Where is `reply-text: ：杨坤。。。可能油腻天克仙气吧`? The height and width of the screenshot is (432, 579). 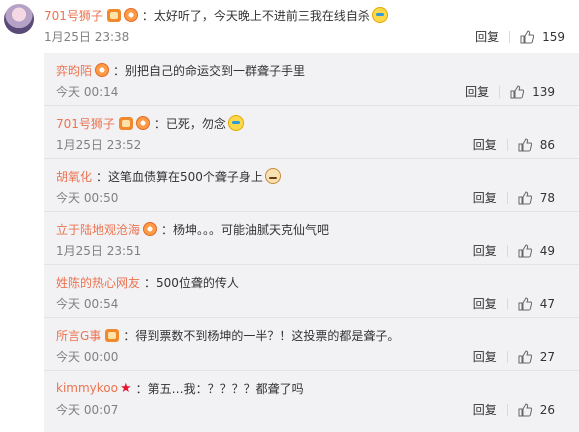
reply-text: ：杨坤。。。可能油腻天克仙气吧 is located at coordinates (245, 229).